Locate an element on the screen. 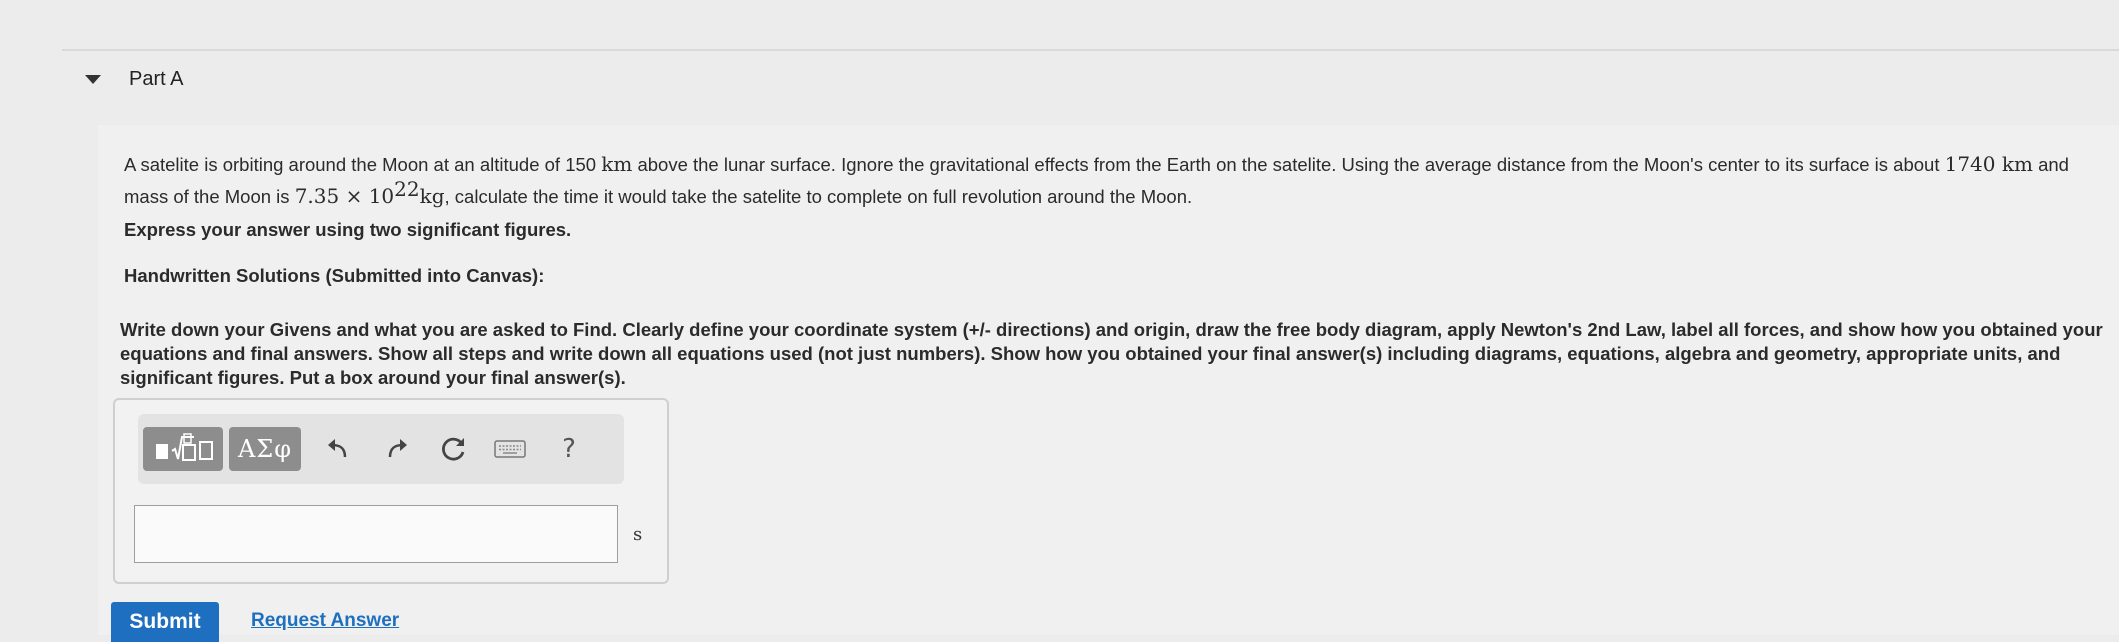 Image resolution: width=2119 pixels, height=642 pixels. math-toolbar: ΑΣφ ? is located at coordinates (381, 449).